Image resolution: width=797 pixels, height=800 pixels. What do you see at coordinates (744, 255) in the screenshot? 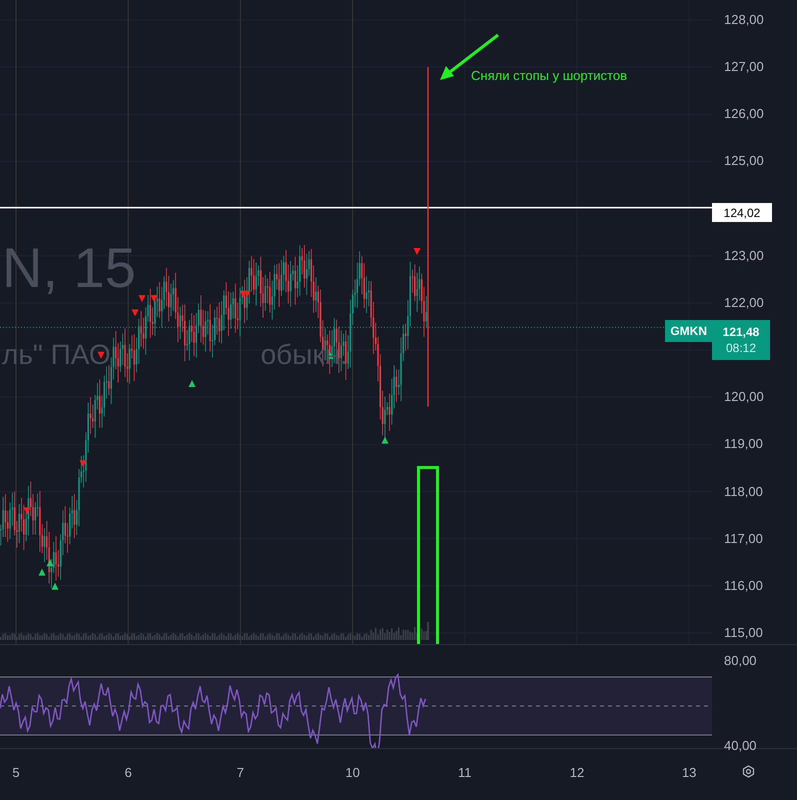
I see `price-tick: 123,00` at bounding box center [744, 255].